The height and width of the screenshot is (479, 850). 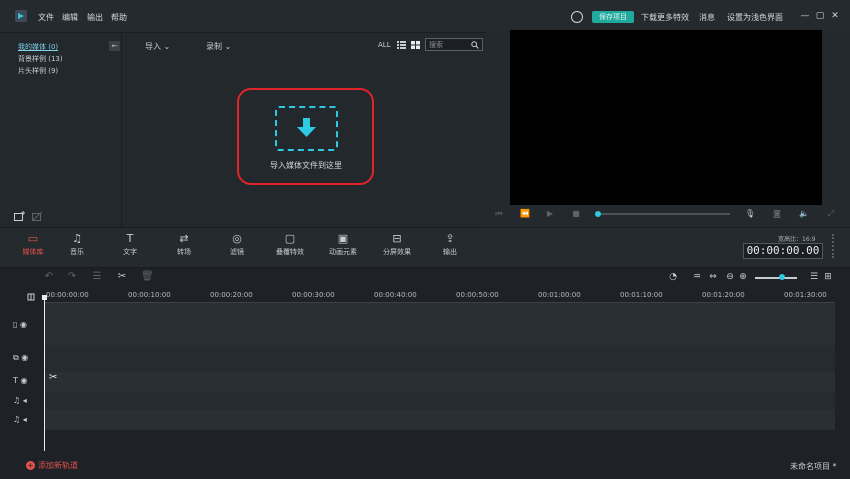 I want to click on save-project-button: 保存项目, so click(x=613, y=17).